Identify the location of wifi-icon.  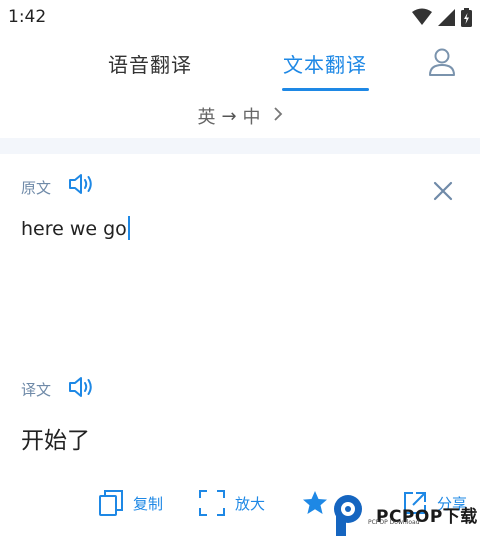
(422, 16).